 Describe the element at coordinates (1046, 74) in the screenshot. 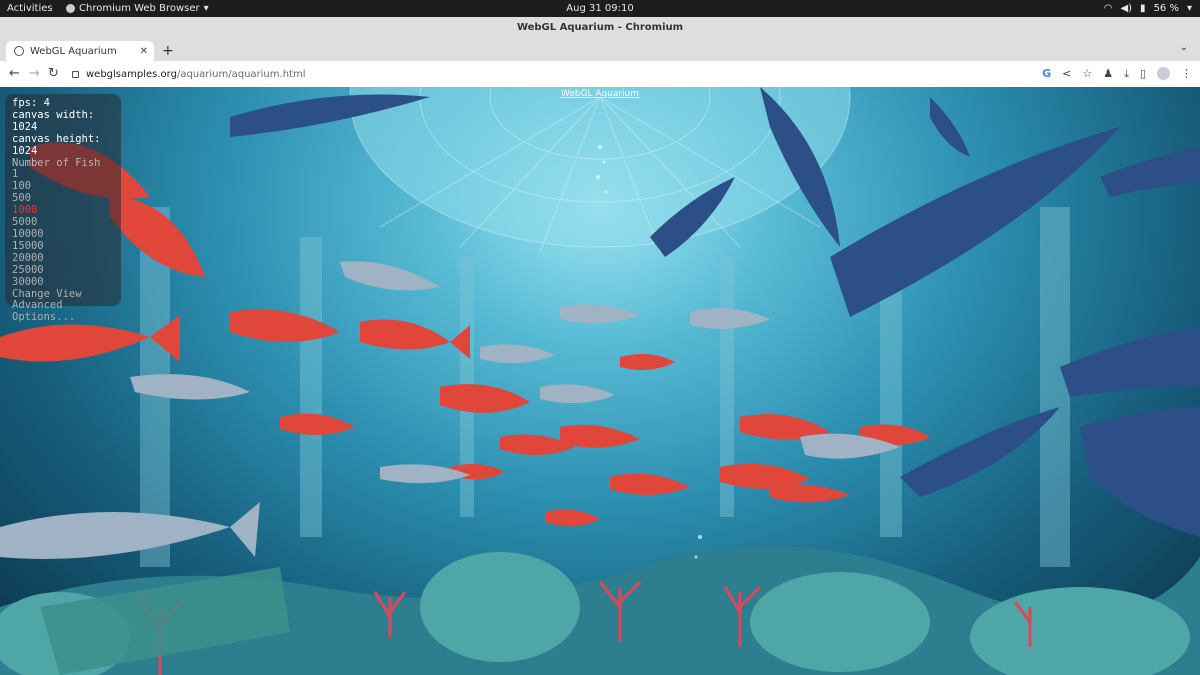

I see `google-icon: G` at that location.